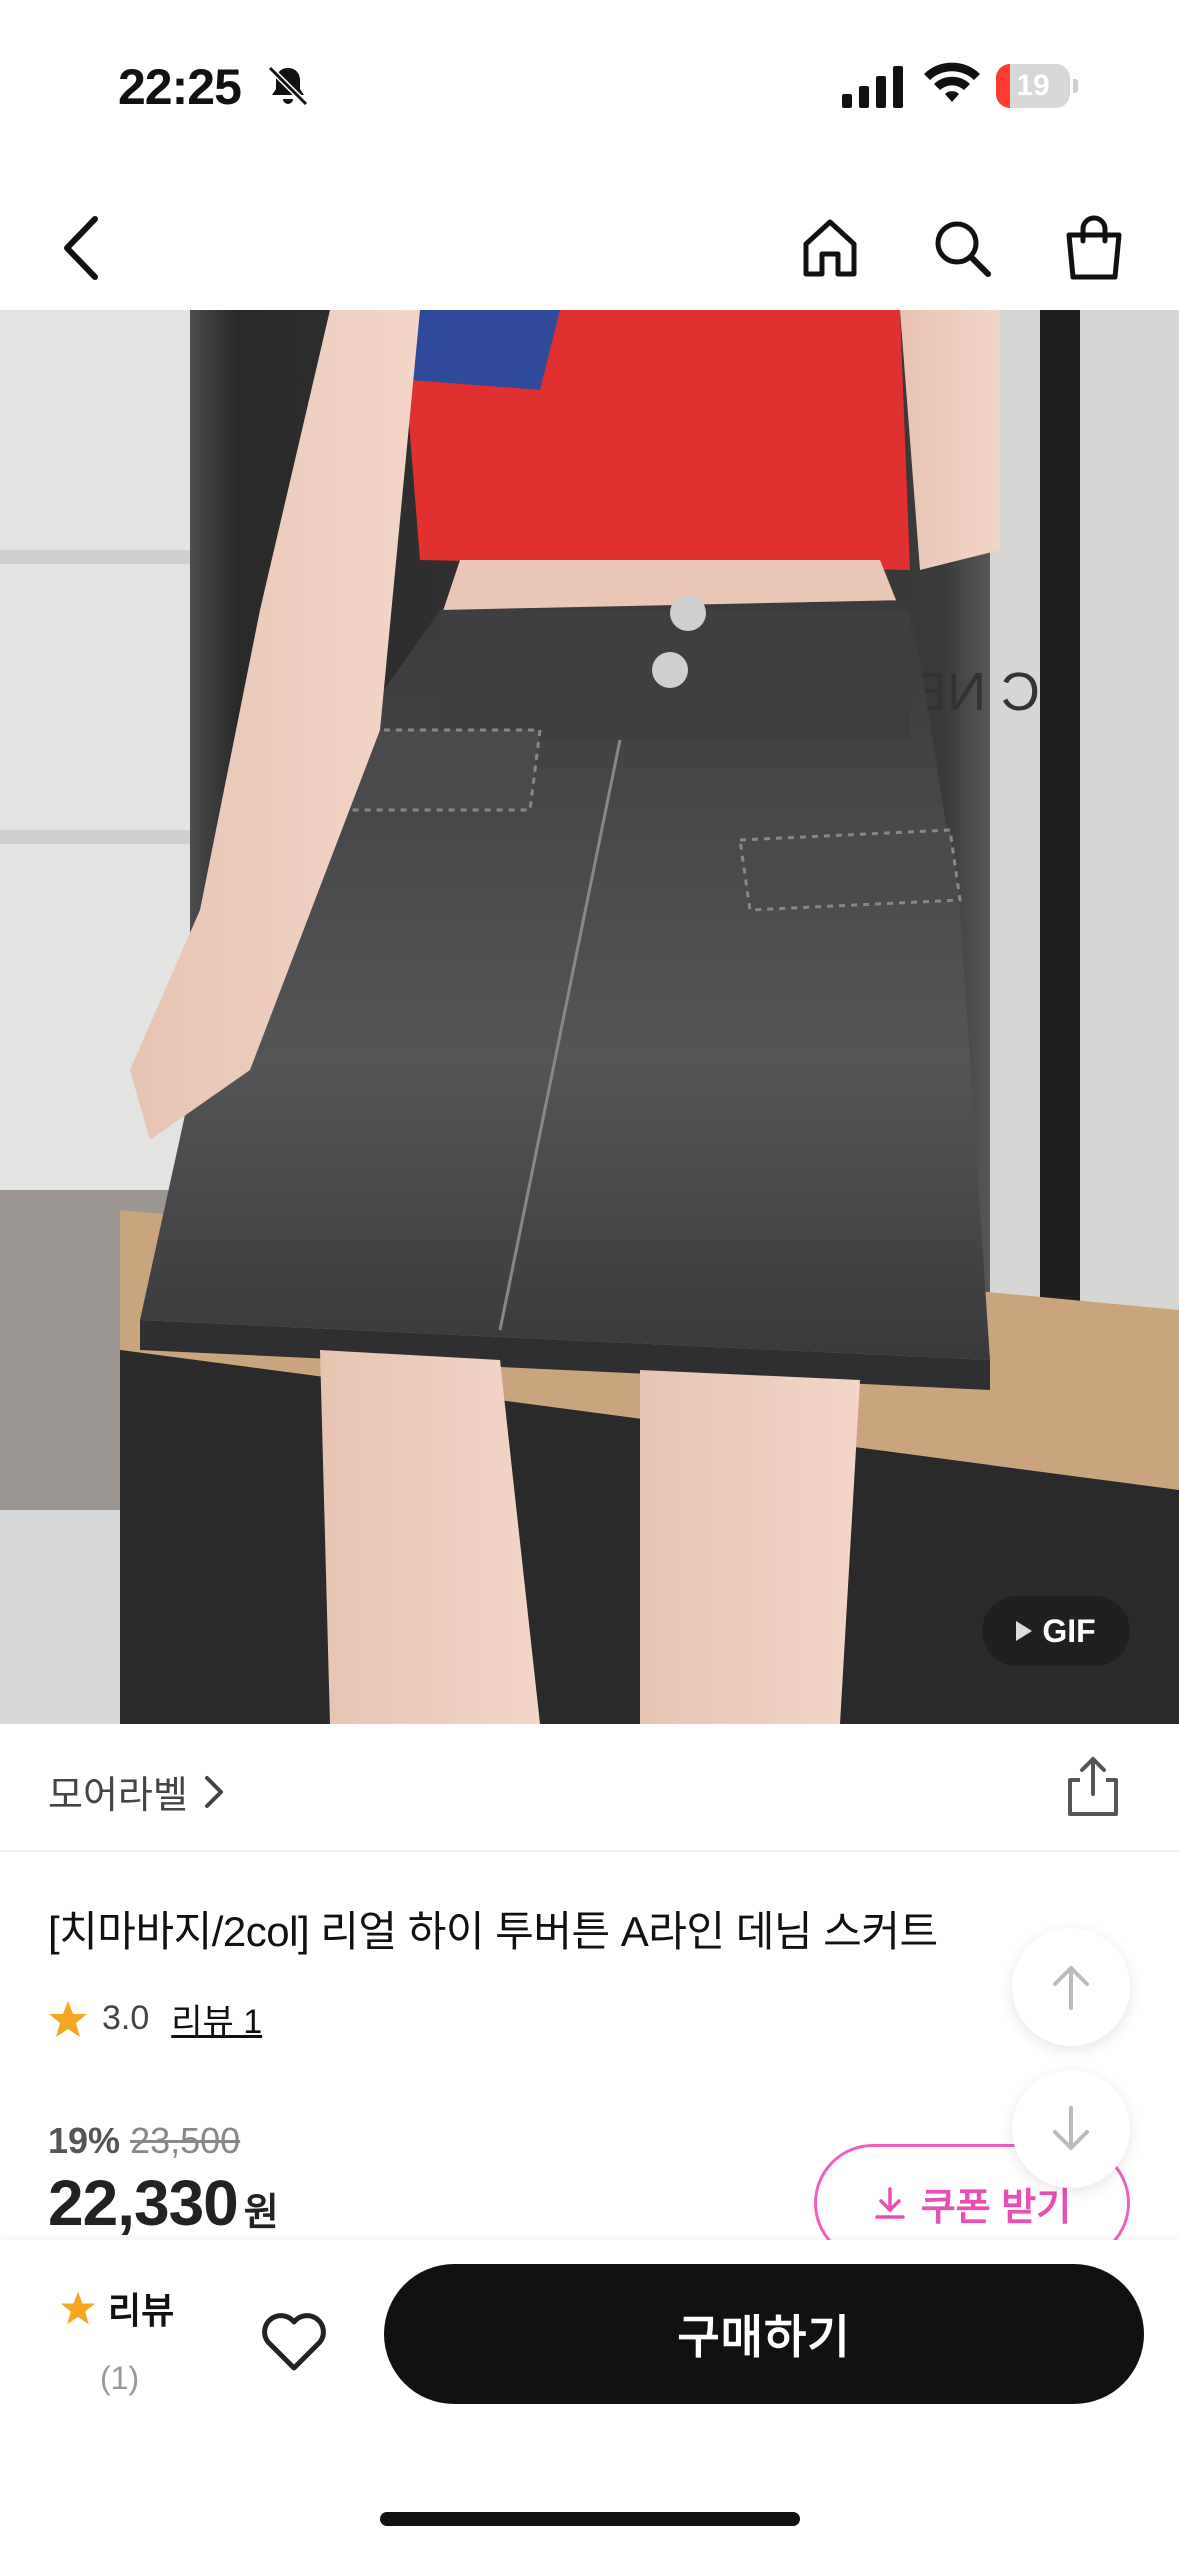 The width and height of the screenshot is (1179, 2556). Describe the element at coordinates (213, 1791) in the screenshot. I see `chevron-right-icon` at that location.